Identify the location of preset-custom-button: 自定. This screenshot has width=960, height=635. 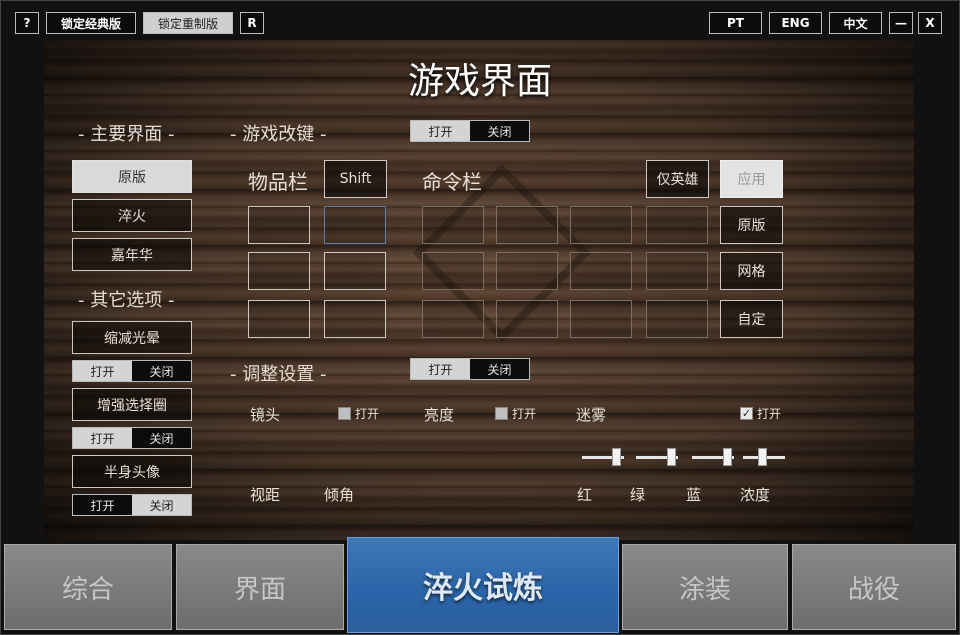
(751, 319).